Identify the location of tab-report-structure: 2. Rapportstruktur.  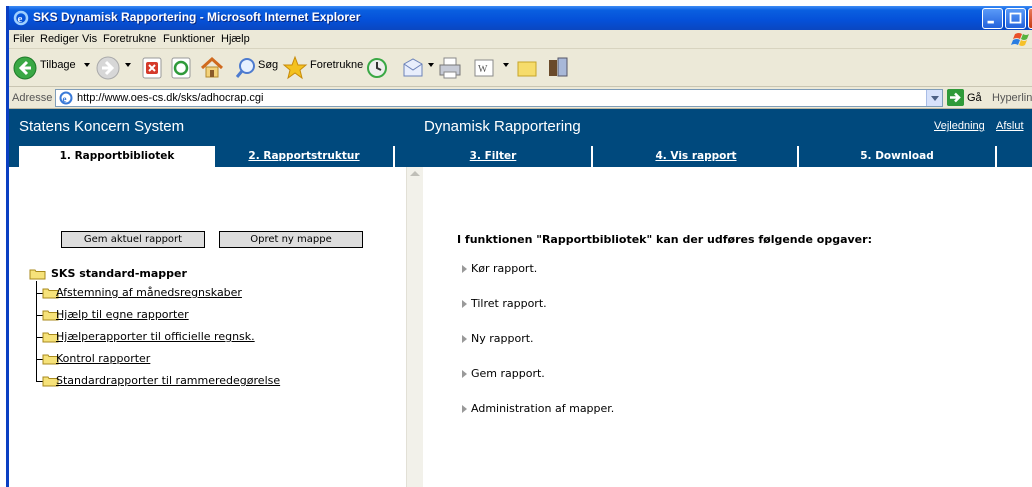
(305, 156).